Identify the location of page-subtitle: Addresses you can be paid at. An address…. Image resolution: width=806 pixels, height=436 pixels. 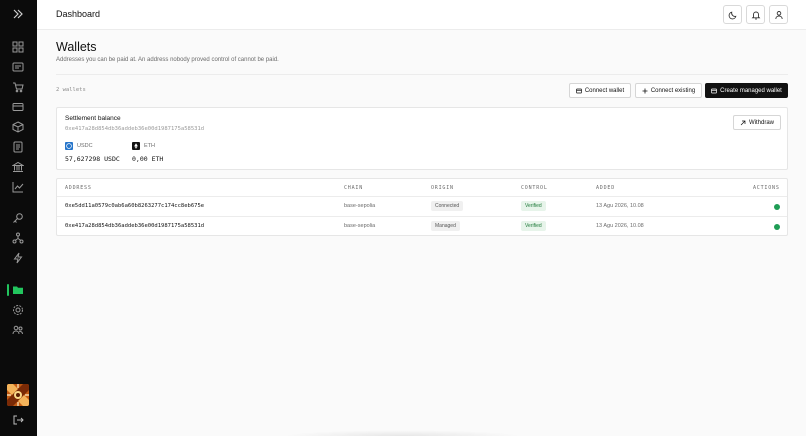
(167, 60).